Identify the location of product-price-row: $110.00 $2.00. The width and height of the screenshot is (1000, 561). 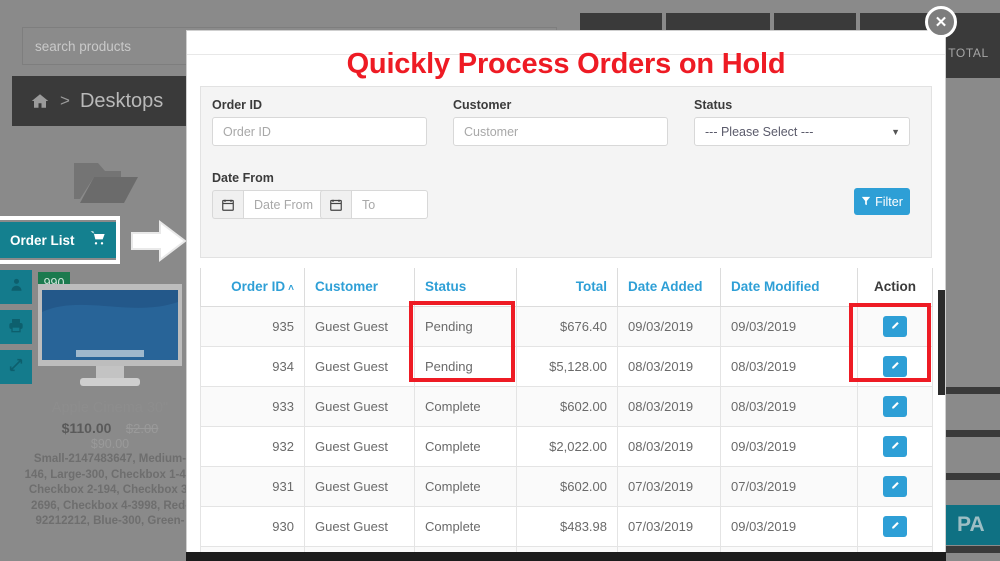
(110, 429).